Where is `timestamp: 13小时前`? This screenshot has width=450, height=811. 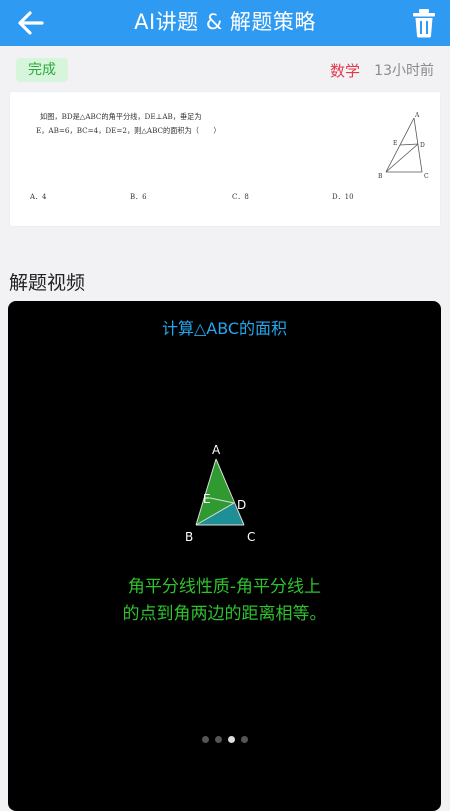
timestamp: 13小时前 is located at coordinates (404, 71).